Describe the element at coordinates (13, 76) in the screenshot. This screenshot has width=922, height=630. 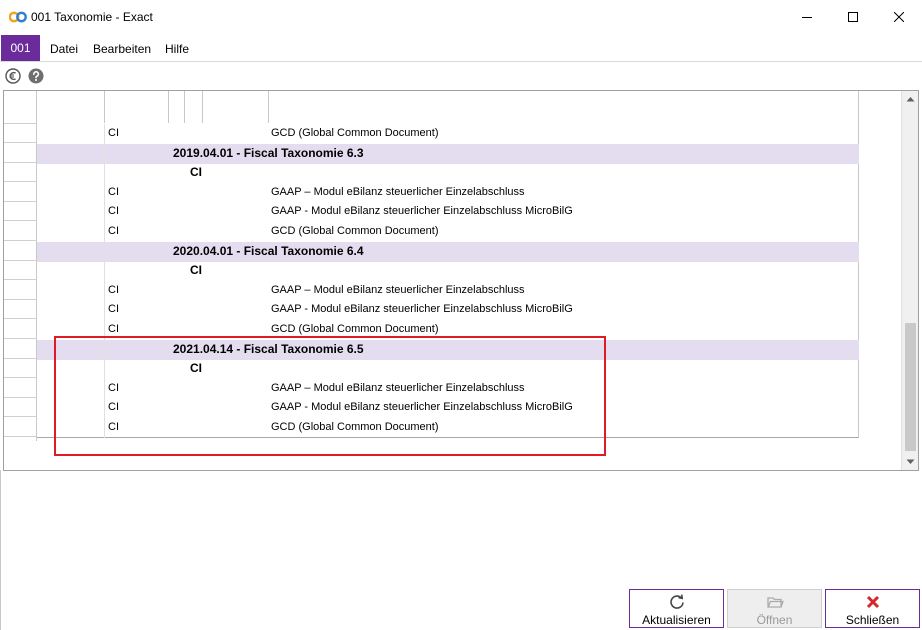
I see `euro-icon` at that location.